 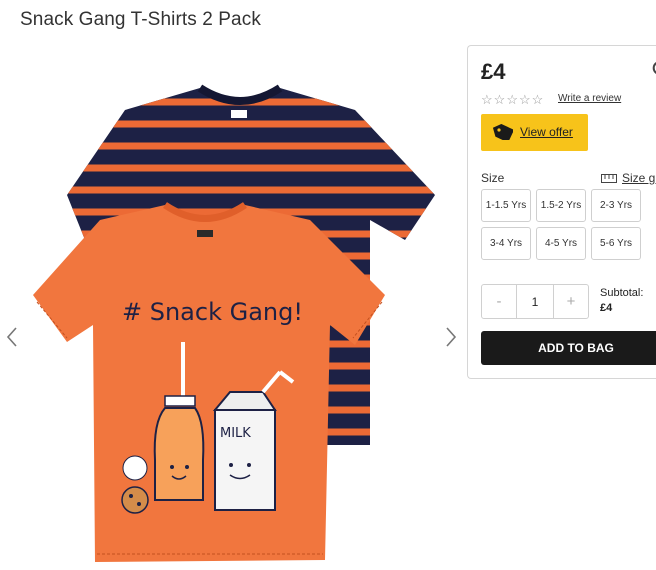 What do you see at coordinates (561, 243) in the screenshot?
I see `size-option: 4-5 Yrs` at bounding box center [561, 243].